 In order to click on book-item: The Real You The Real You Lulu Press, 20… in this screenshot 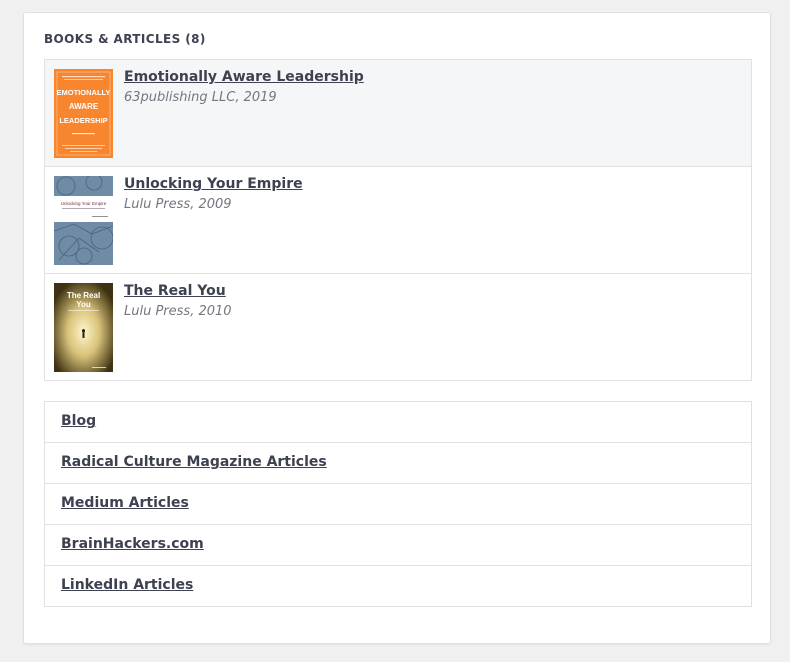, I will do `click(398, 326)`.